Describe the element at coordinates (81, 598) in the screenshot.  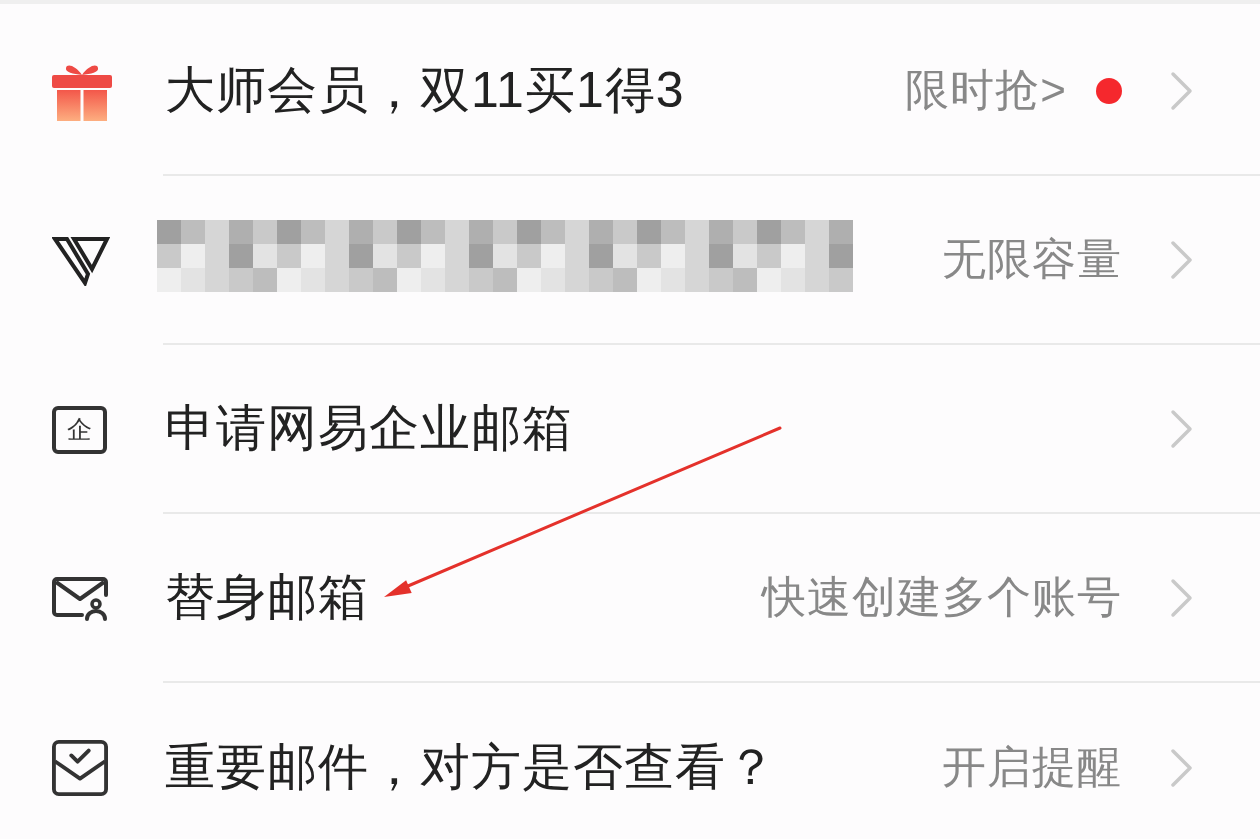
I see `envelope-person-icon` at that location.